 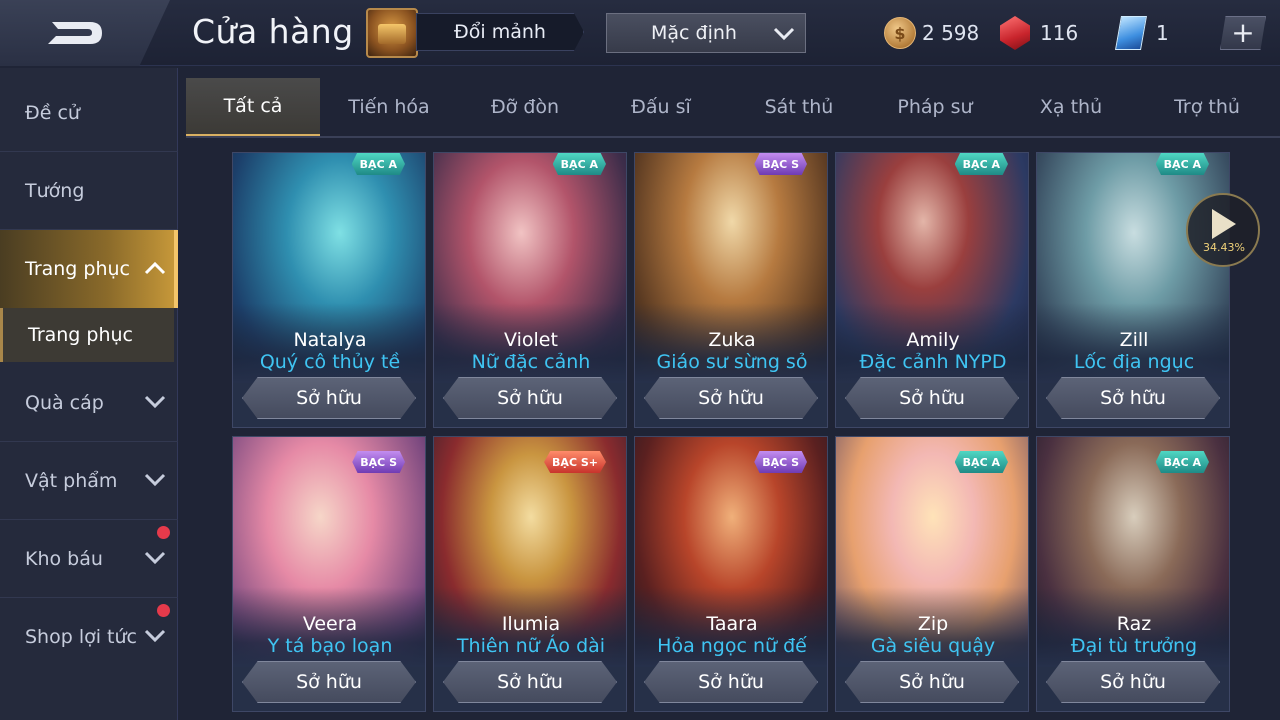 What do you see at coordinates (55, 190) in the screenshot?
I see `sidebar-item-label: Tướng` at bounding box center [55, 190].